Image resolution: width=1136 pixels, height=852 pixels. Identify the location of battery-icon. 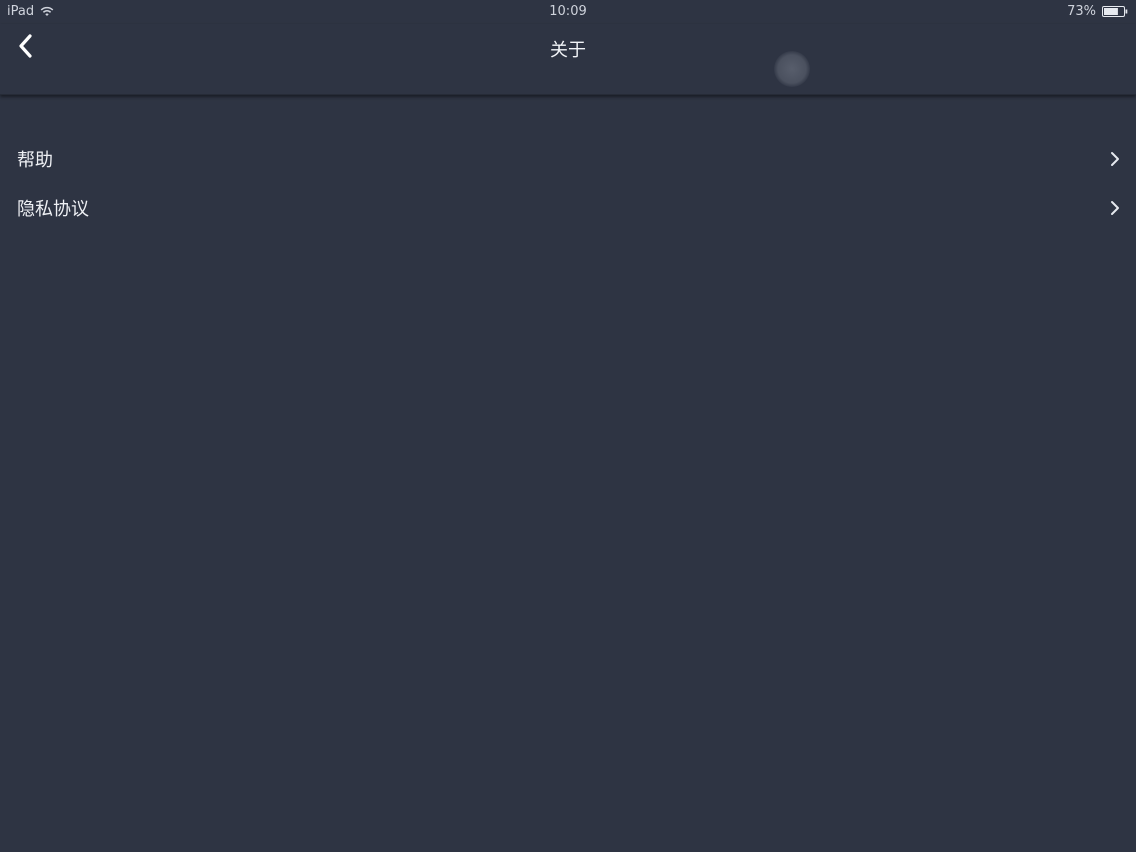
(1115, 11).